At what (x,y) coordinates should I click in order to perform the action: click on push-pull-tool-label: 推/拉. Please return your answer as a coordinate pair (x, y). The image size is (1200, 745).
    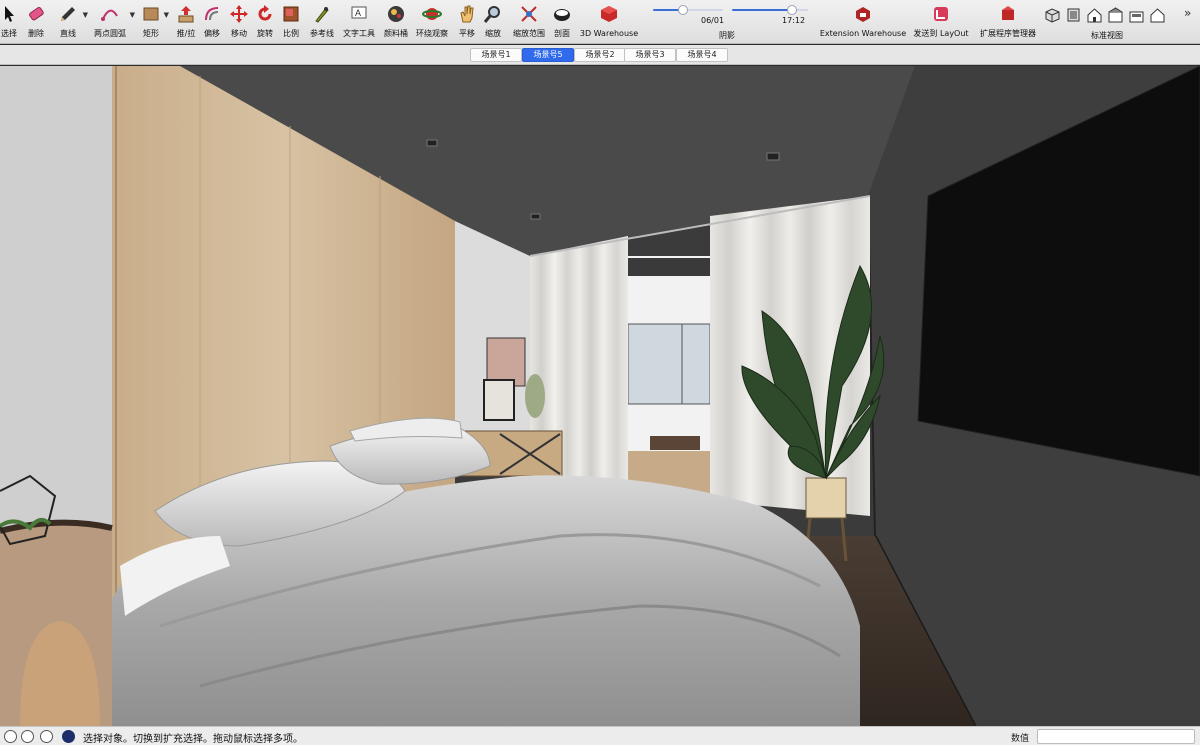
    Looking at the image, I should click on (186, 33).